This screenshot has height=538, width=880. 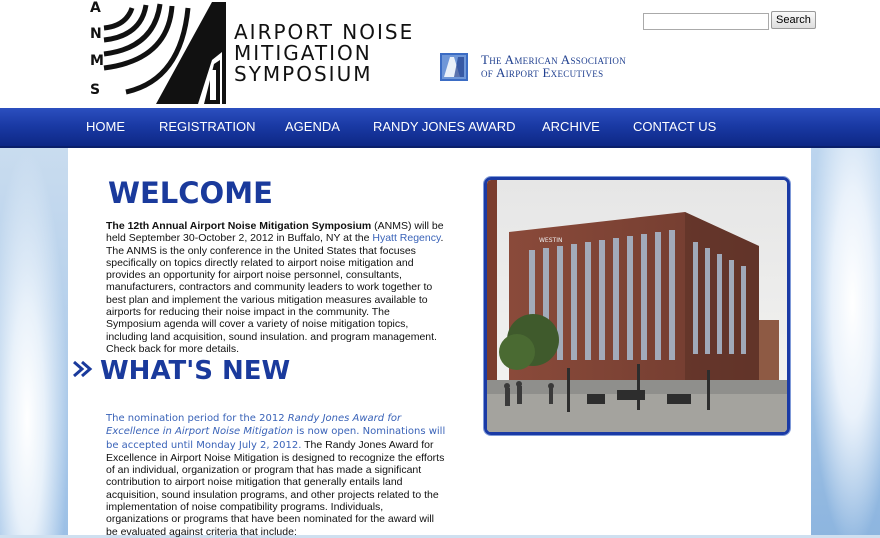 What do you see at coordinates (195, 371) in the screenshot?
I see `whats-new-heading: WHAT'S NEW` at bounding box center [195, 371].